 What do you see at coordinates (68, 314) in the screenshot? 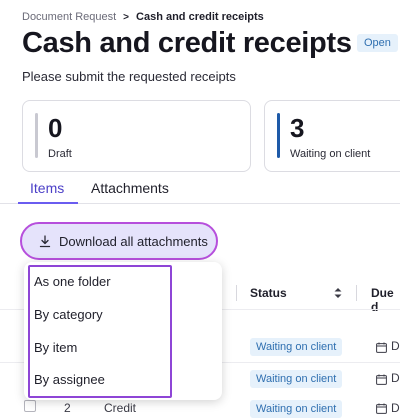
I see `menu-item-by-category: By category` at bounding box center [68, 314].